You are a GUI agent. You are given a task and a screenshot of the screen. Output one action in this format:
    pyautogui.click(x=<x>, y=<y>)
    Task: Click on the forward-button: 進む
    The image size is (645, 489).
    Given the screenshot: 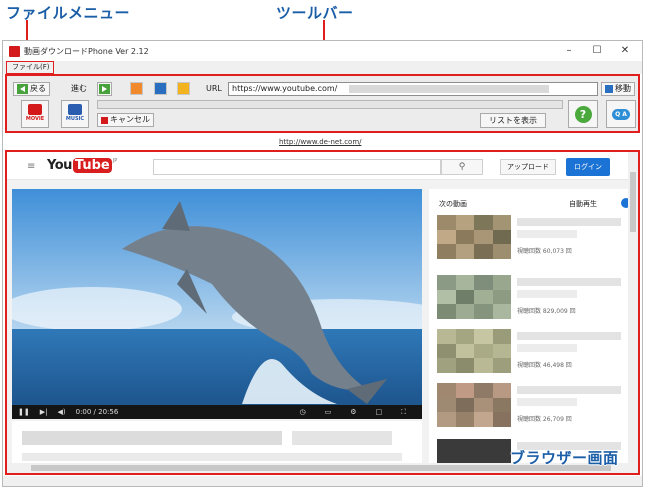 What is the action you would take?
    pyautogui.click(x=79, y=89)
    